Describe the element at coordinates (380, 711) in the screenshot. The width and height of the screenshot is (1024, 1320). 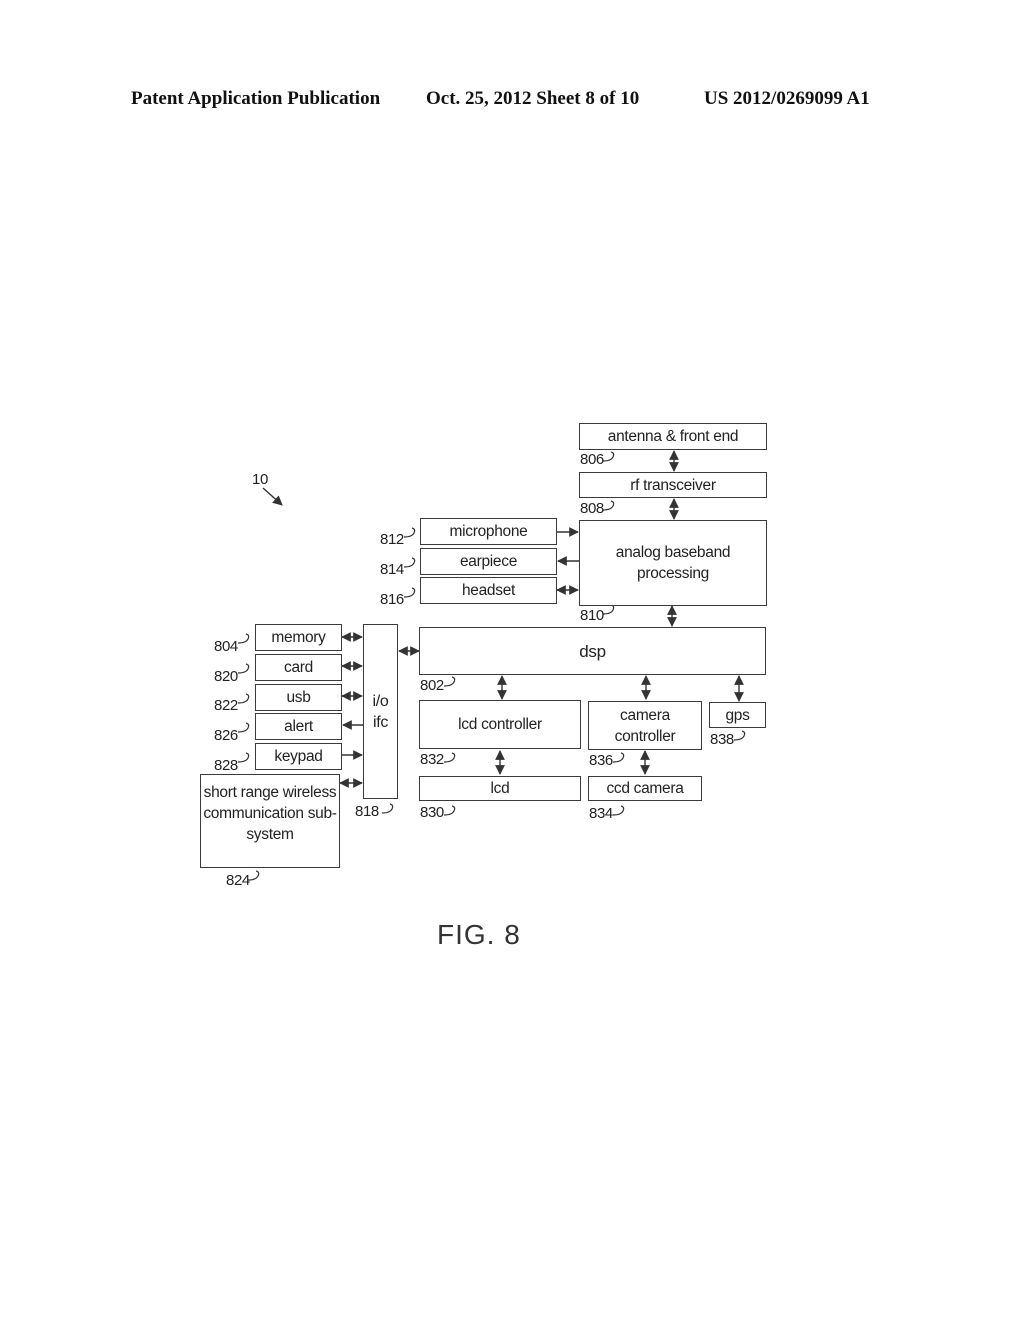
I see `io-interface-block: i/o ifc` at that location.